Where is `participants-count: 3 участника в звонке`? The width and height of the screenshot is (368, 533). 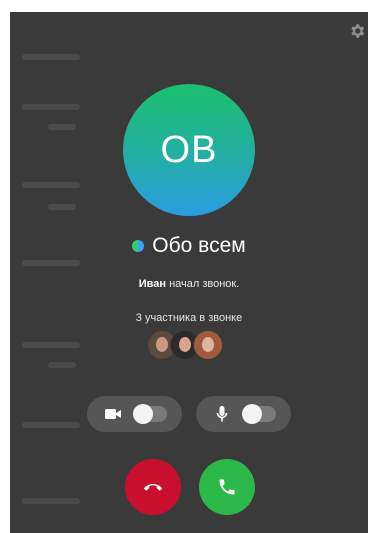 participants-count: 3 участника в звонке is located at coordinates (189, 318).